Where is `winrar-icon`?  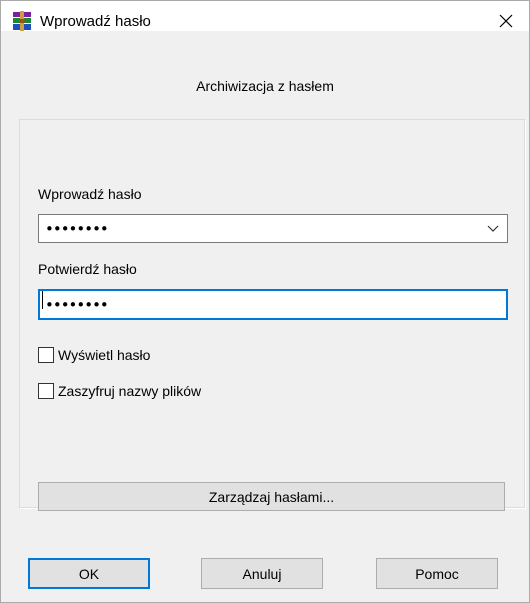 winrar-icon is located at coordinates (22, 21).